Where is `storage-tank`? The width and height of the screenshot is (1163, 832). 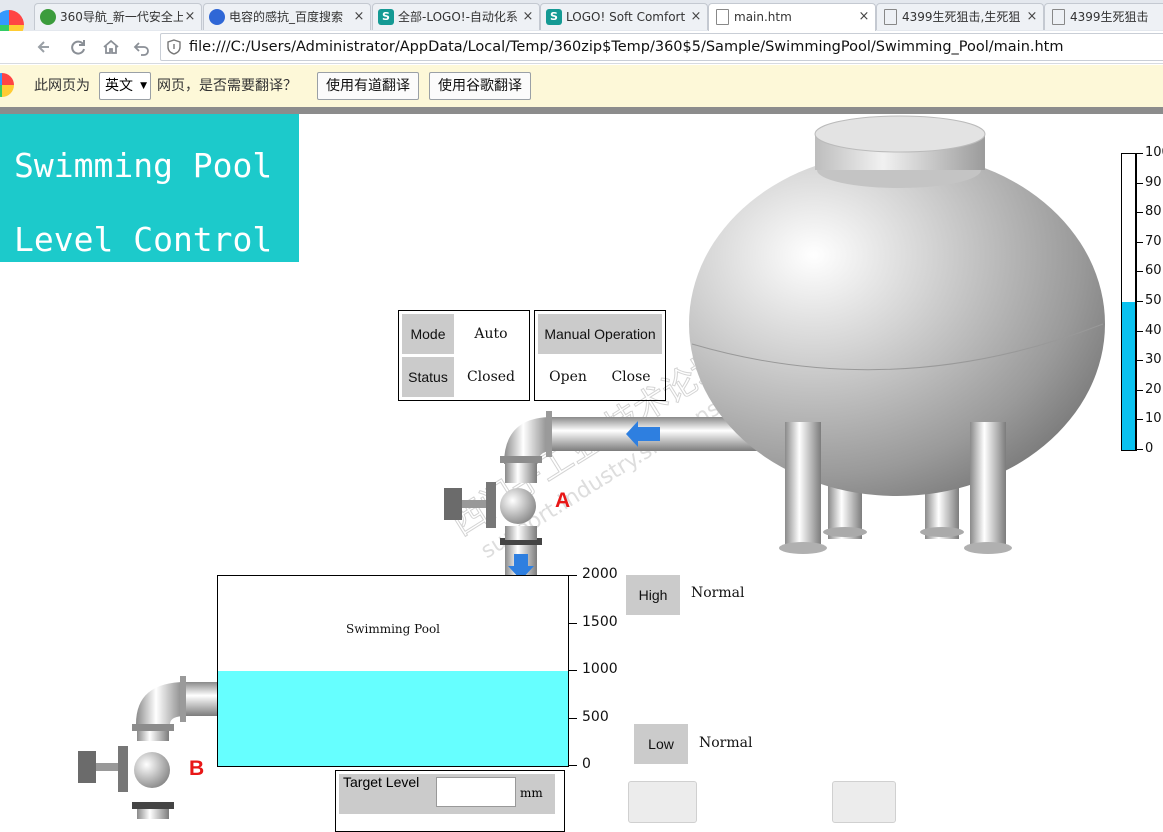 storage-tank is located at coordinates (897, 324).